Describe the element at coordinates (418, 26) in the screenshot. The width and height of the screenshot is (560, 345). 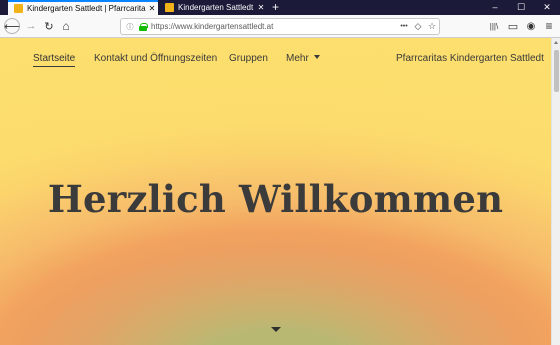
I see `pocket-icon: ◇` at that location.